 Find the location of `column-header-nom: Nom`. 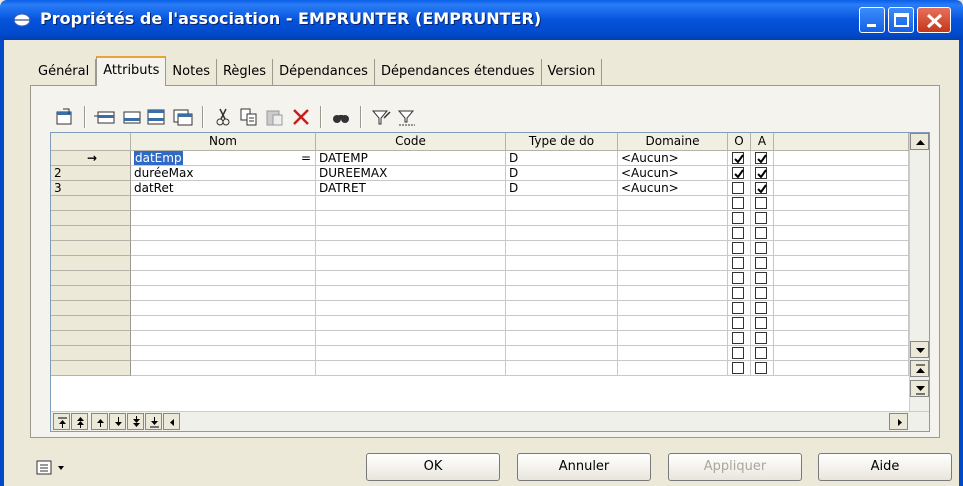

column-header-nom: Nom is located at coordinates (223, 142).